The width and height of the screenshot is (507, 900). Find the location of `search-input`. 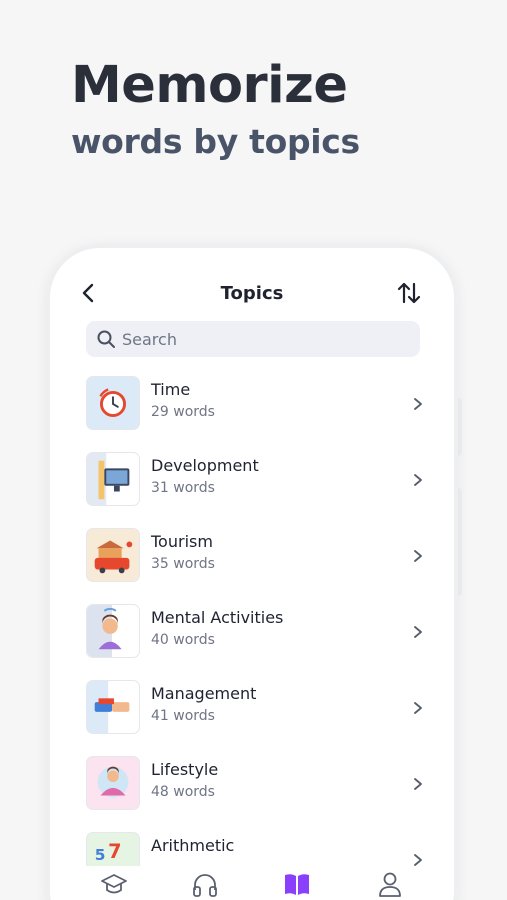

search-input is located at coordinates (262, 339).